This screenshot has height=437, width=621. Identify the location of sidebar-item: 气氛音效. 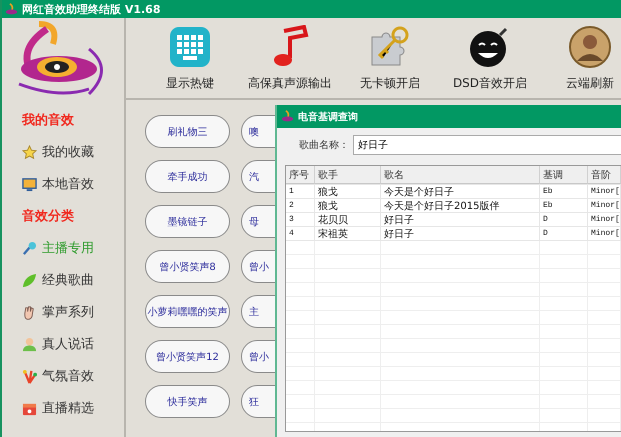
(73, 376).